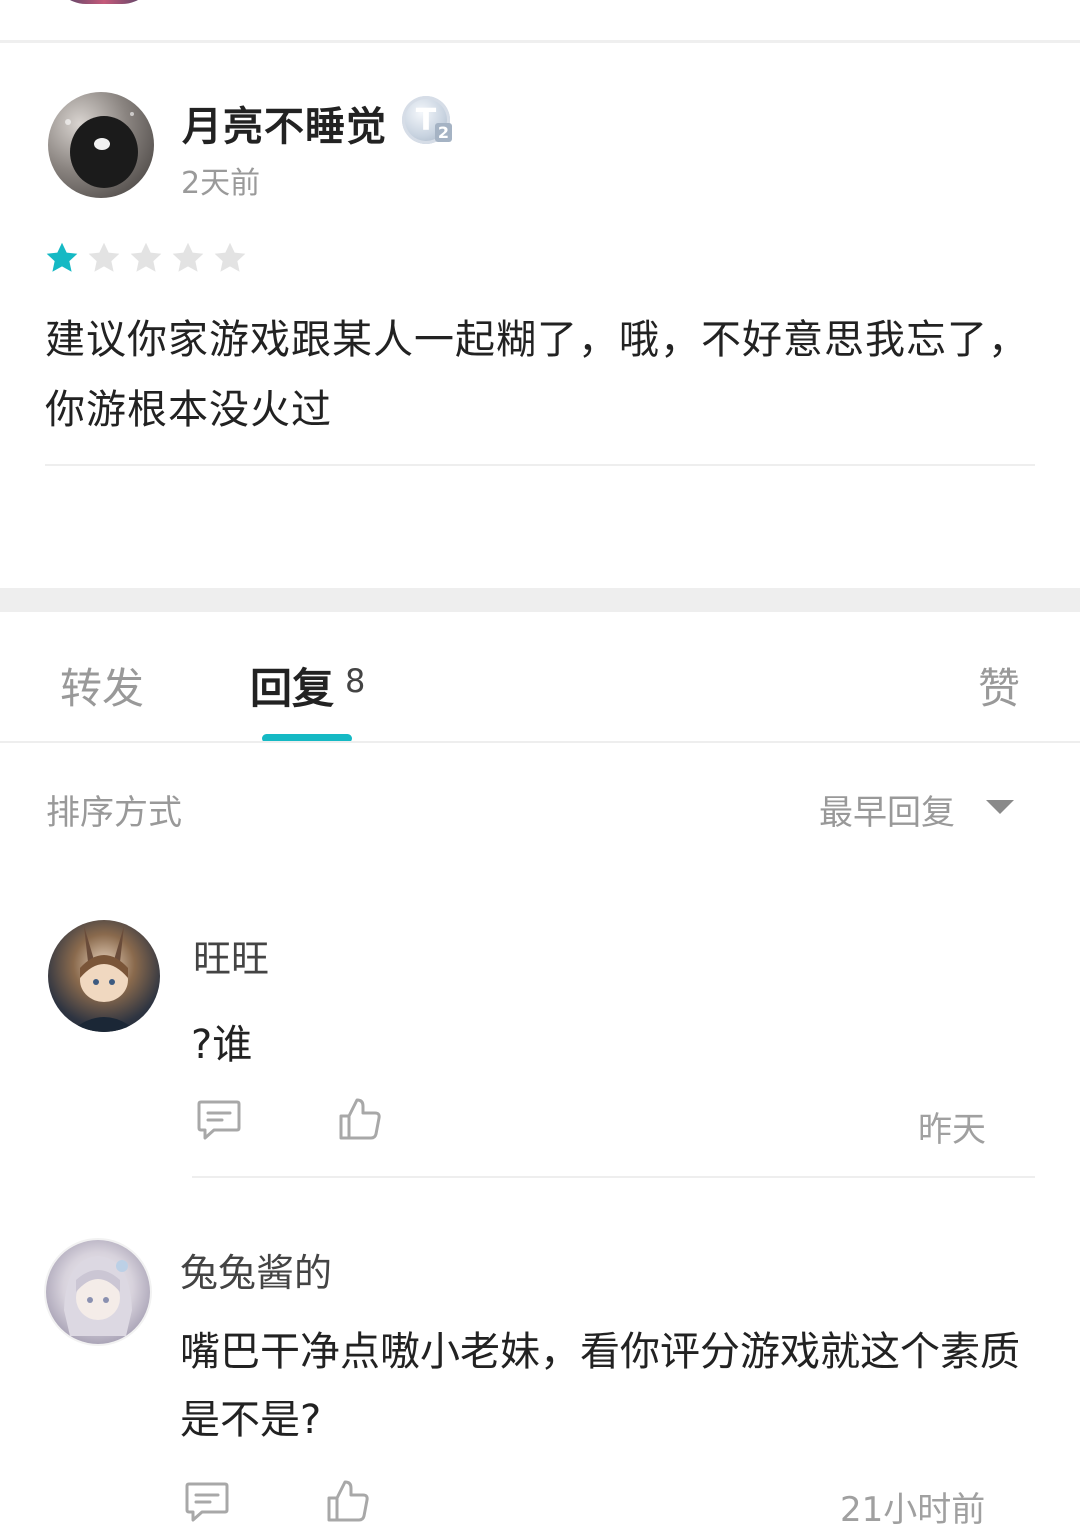 Image resolution: width=1080 pixels, height=1531 pixels. Describe the element at coordinates (999, 685) in the screenshot. I see `tab-like: 赞` at that location.